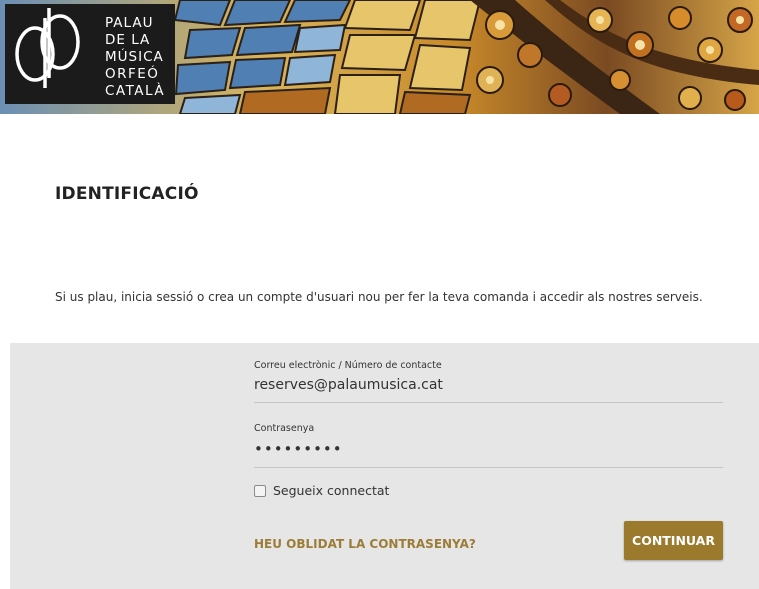 This screenshot has width=759, height=589. Describe the element at coordinates (127, 194) in the screenshot. I see `page-title: IDENTIFICACIÓ` at that location.